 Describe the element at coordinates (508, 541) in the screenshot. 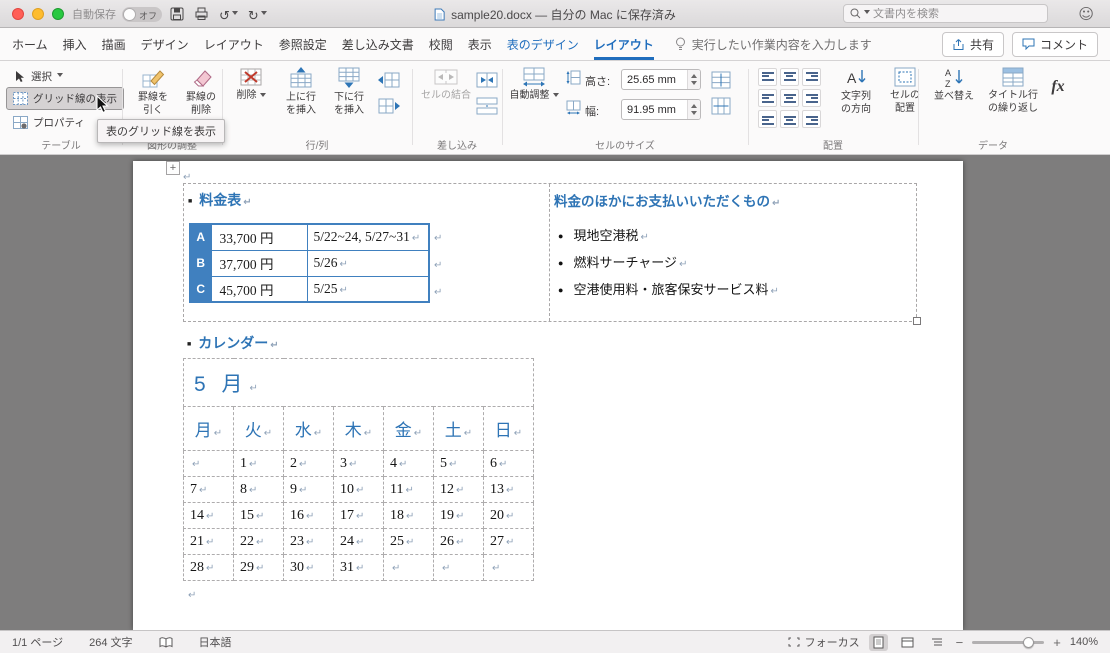

I see `date-cell: 27` at that location.